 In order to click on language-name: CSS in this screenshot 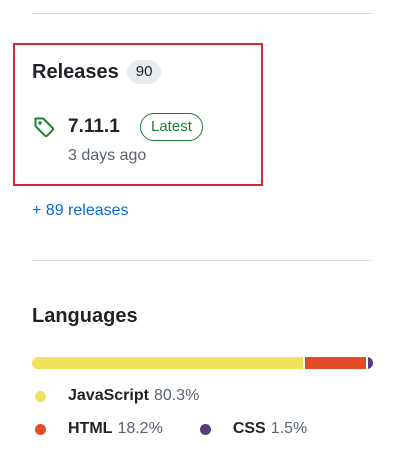, I will do `click(249, 428)`.